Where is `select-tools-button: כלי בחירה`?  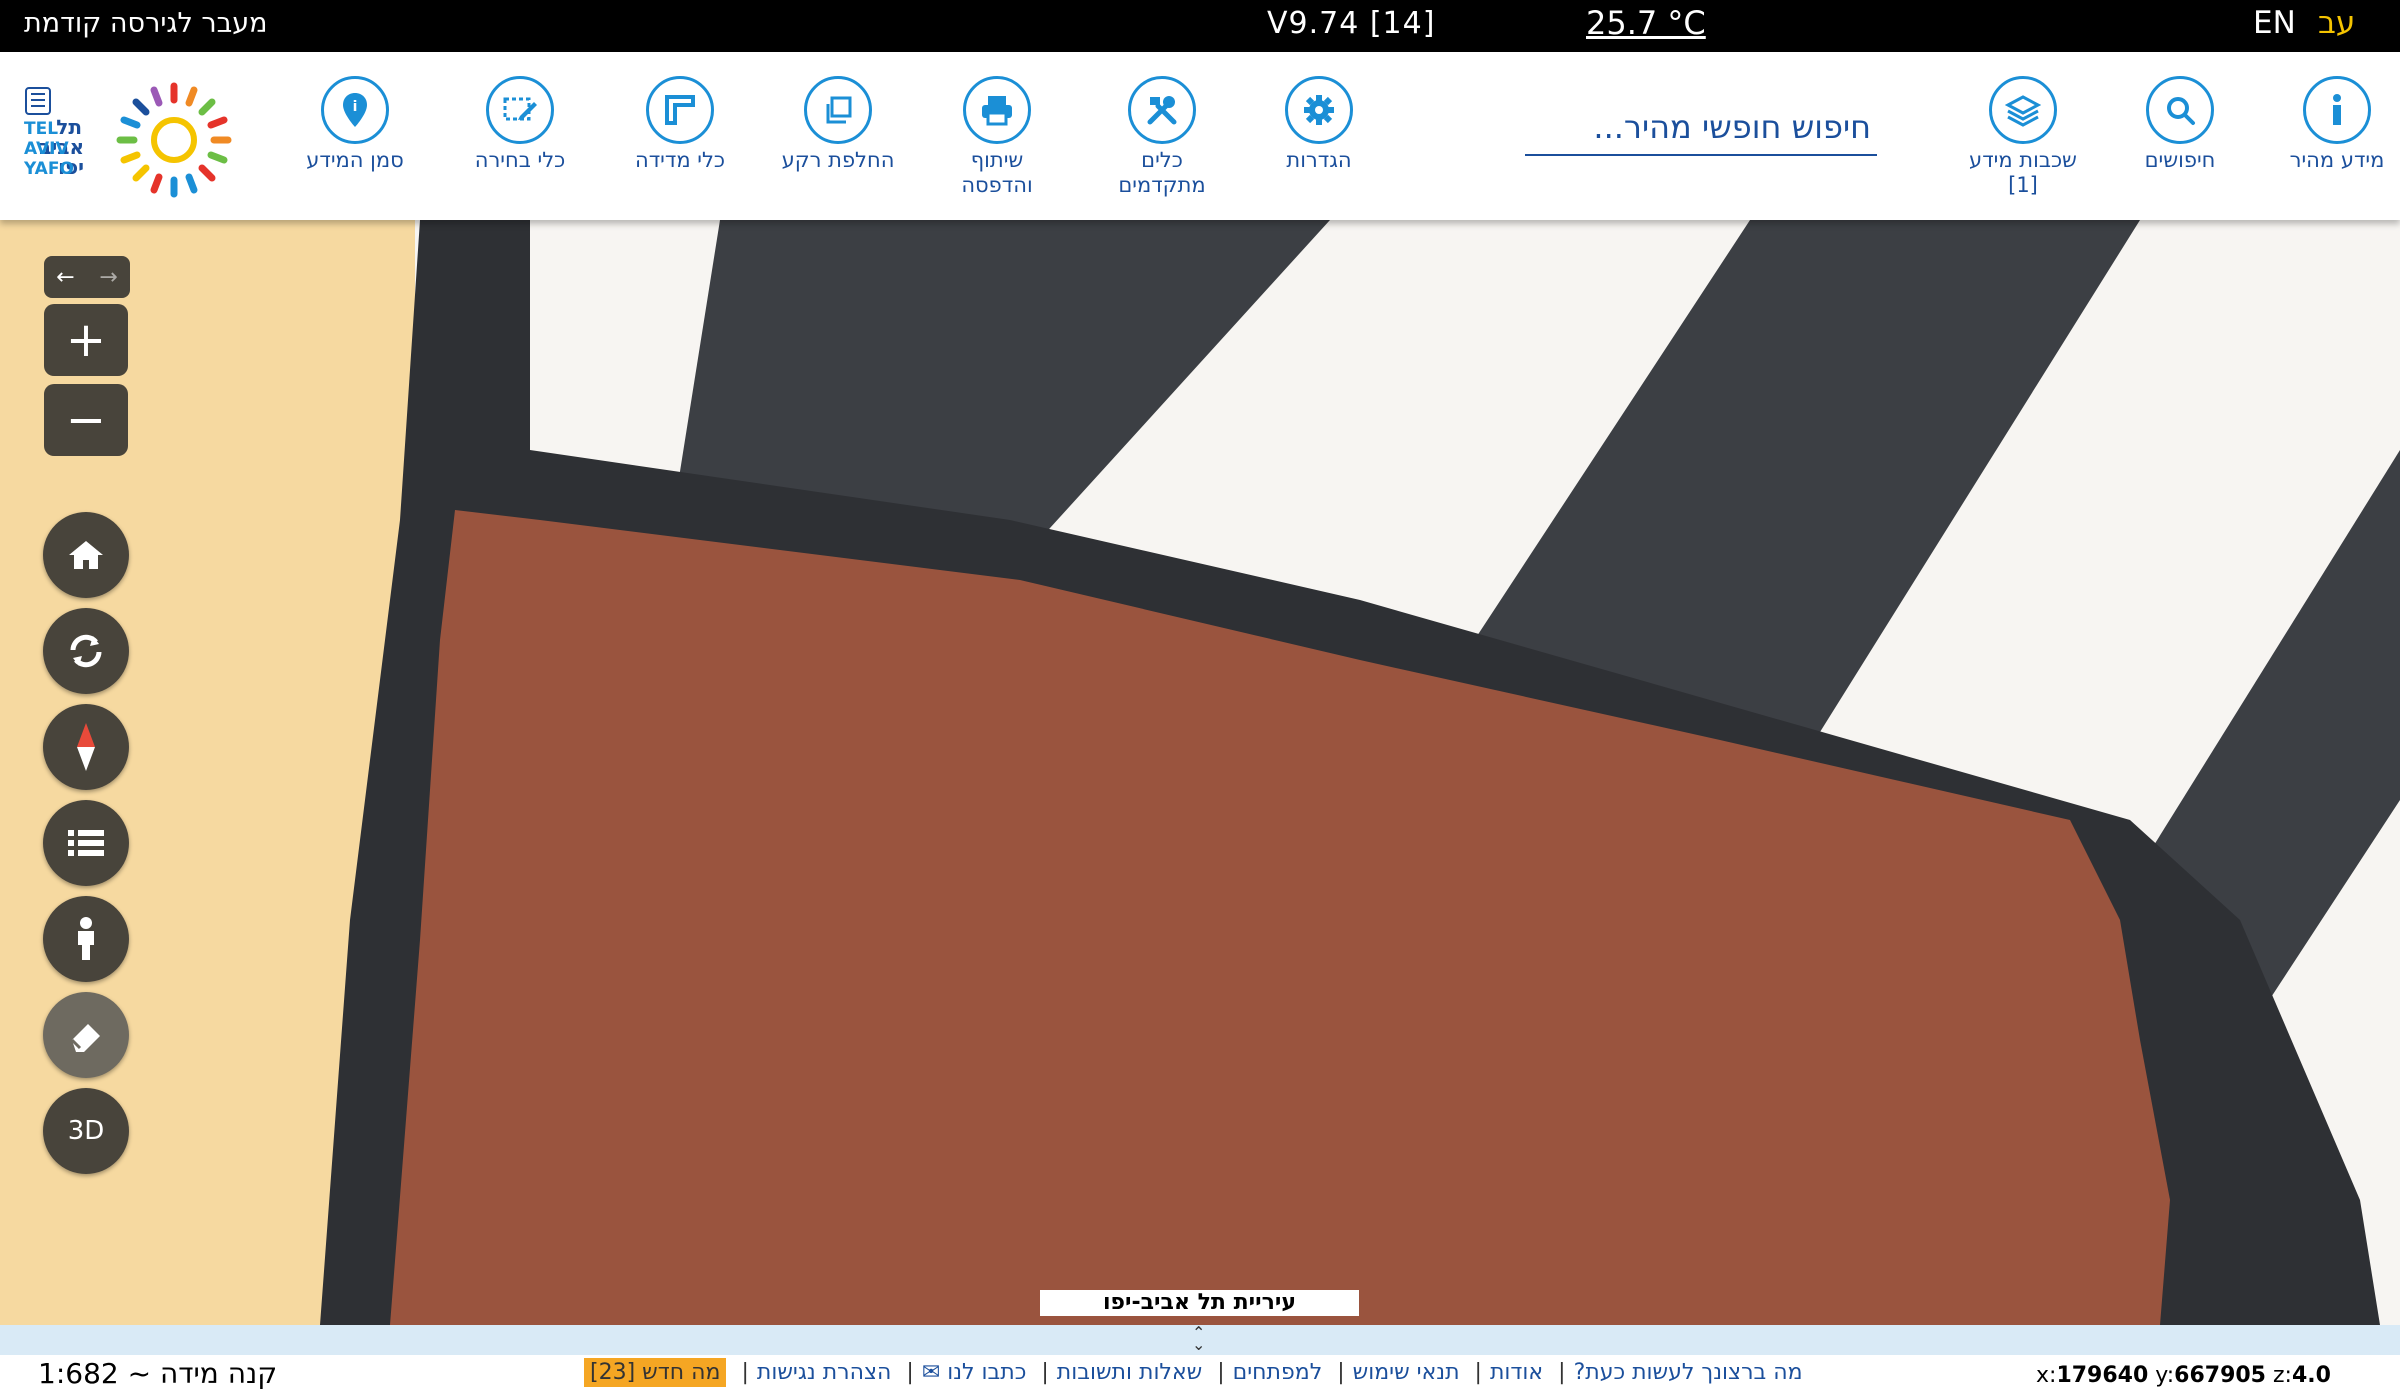 select-tools-button: כלי בחירה is located at coordinates (520, 124).